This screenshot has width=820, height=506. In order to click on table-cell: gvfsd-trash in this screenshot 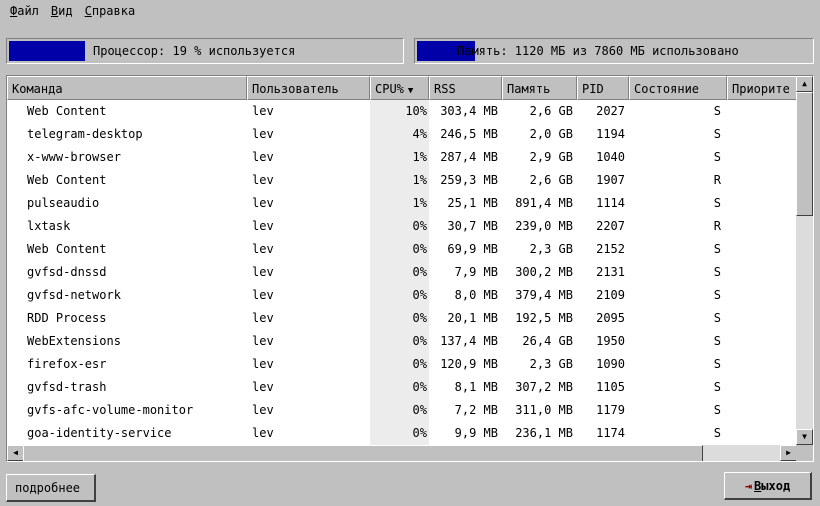, I will do `click(67, 387)`.